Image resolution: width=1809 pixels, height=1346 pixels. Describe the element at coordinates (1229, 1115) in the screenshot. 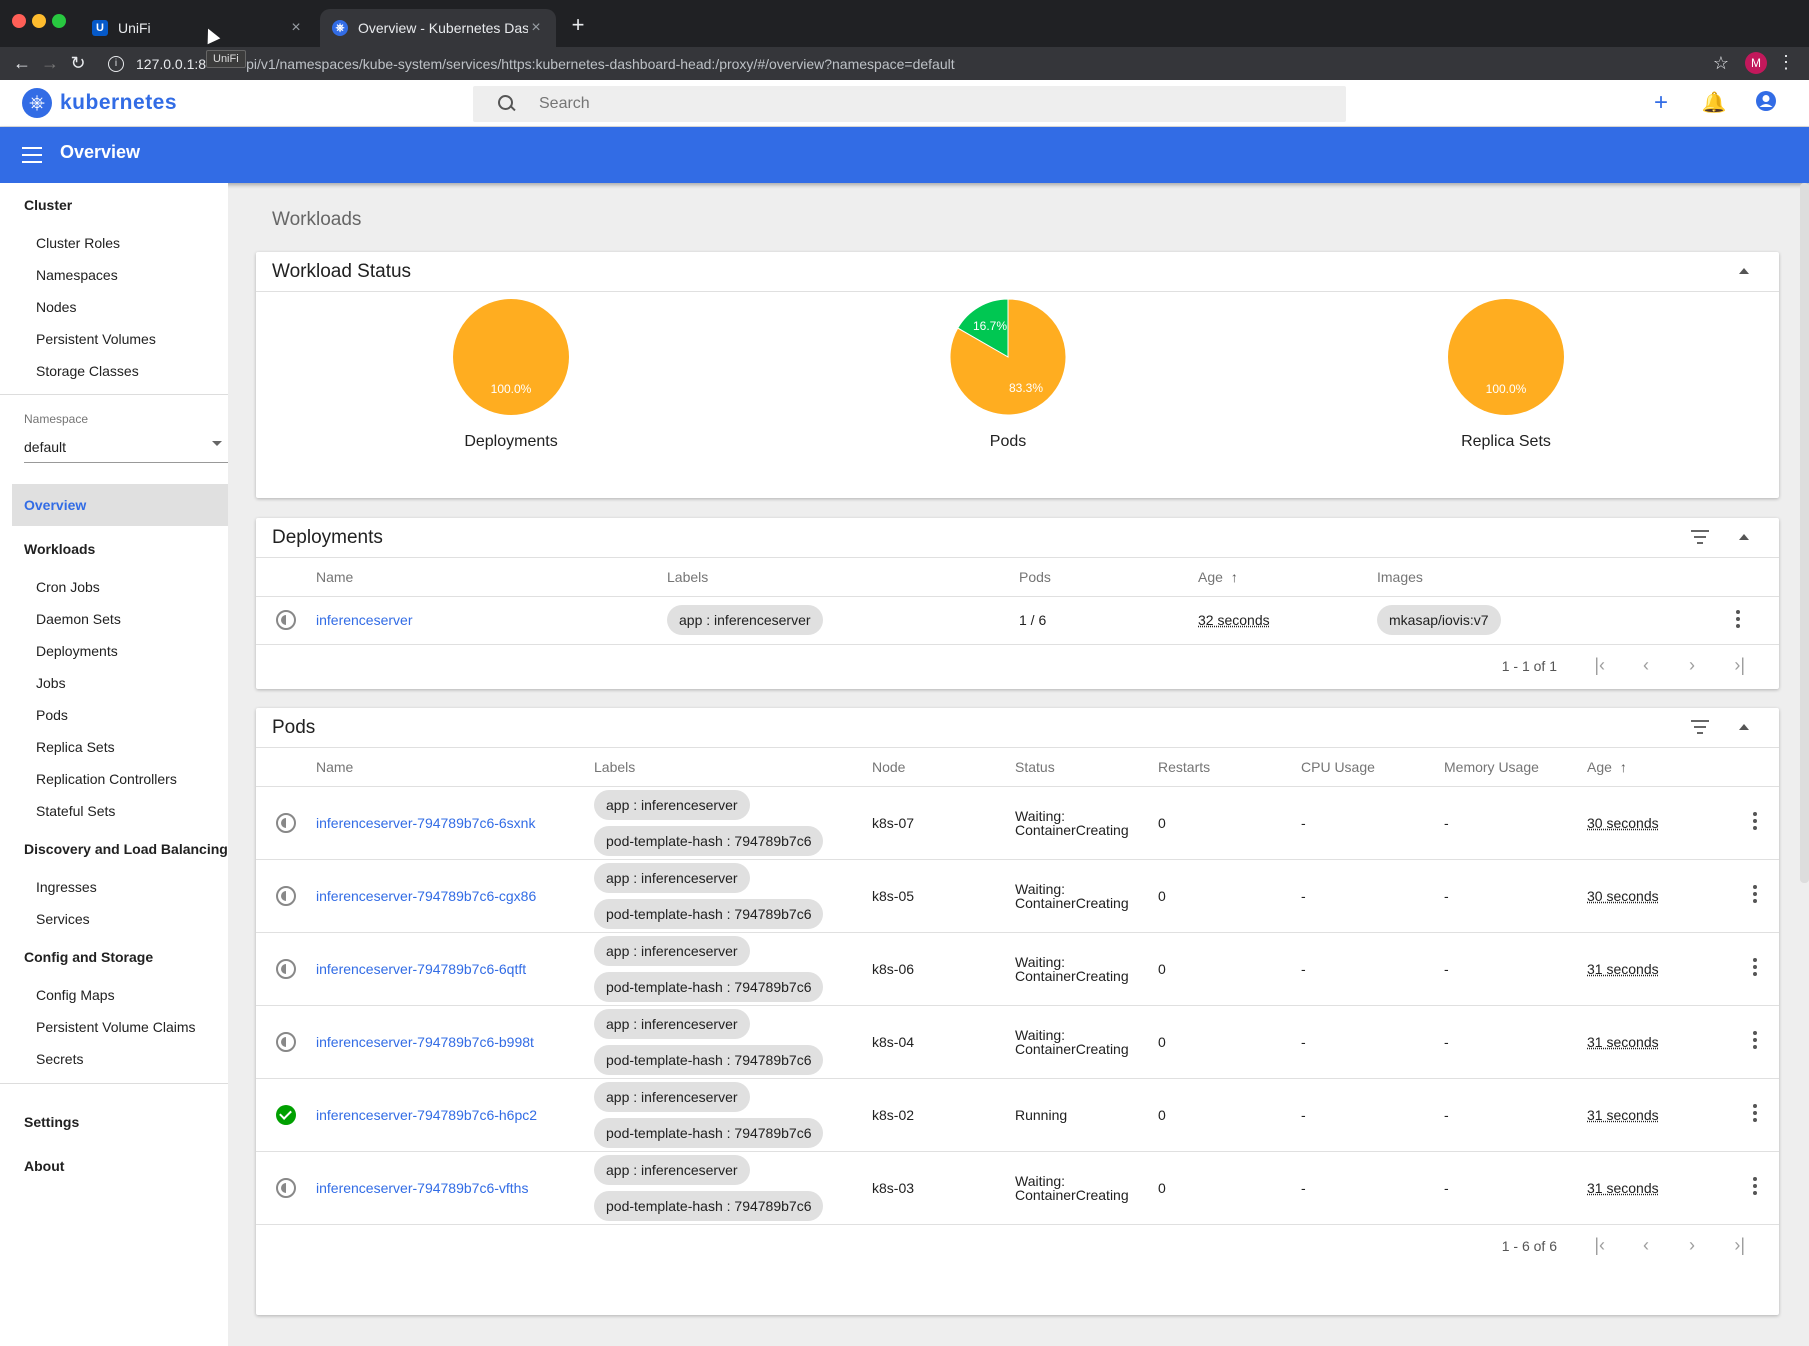

I see `restarts-cell: 0` at that location.